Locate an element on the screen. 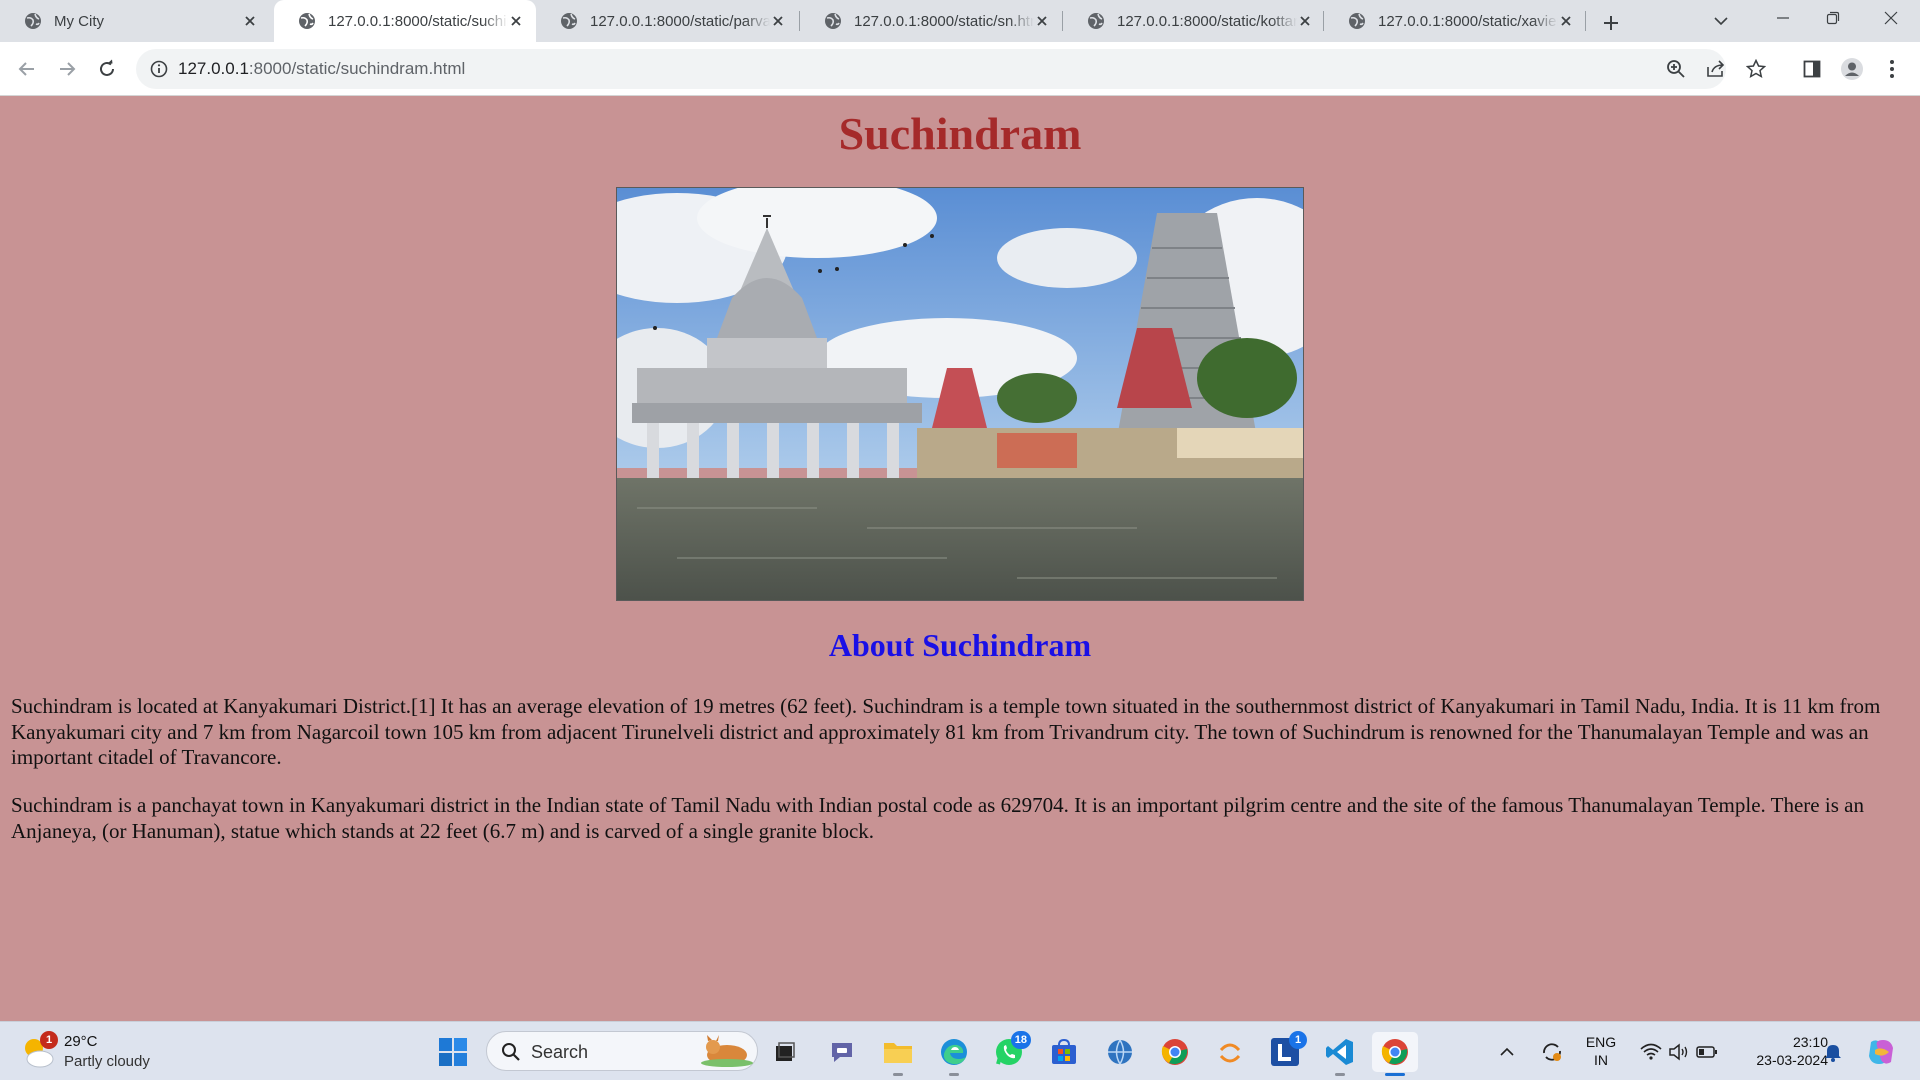 The image size is (1920, 1080). kebab-menu-icon is located at coordinates (1892, 69).